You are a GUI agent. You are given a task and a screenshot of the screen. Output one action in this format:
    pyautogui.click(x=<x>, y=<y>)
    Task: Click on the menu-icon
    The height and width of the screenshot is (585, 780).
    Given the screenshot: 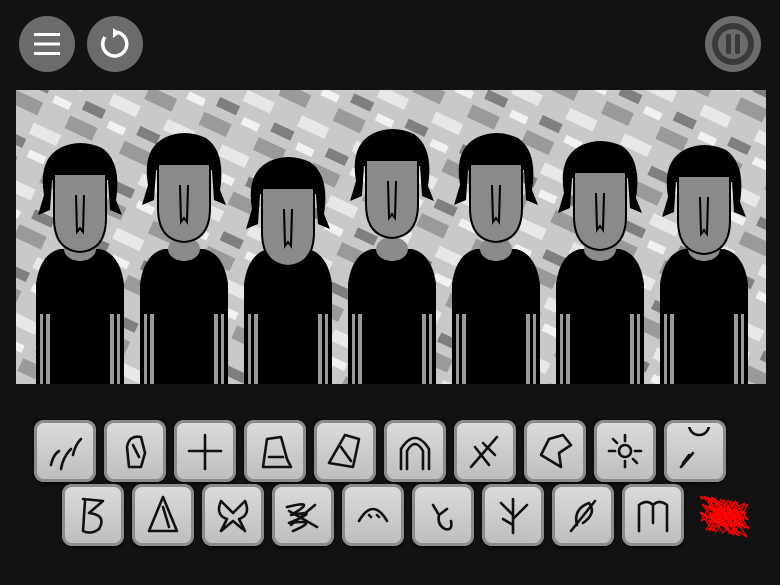 What is the action you would take?
    pyautogui.click(x=47, y=44)
    